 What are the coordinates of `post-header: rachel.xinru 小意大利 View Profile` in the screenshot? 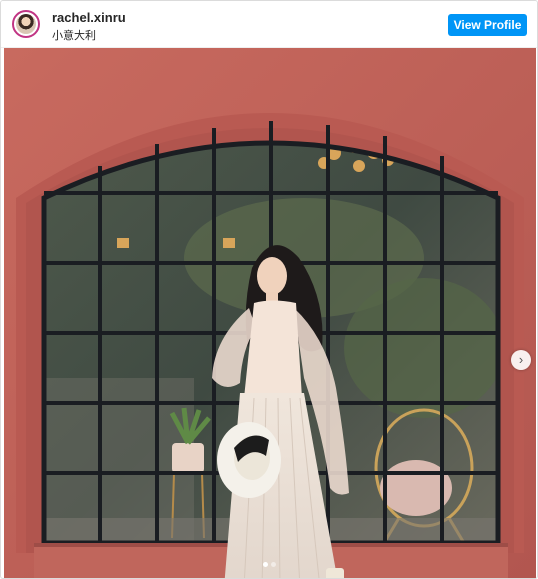 It's located at (269, 24).